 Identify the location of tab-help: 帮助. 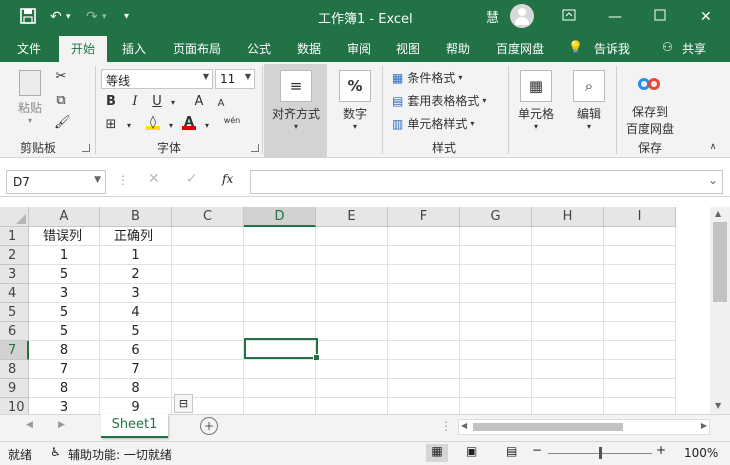
(458, 48).